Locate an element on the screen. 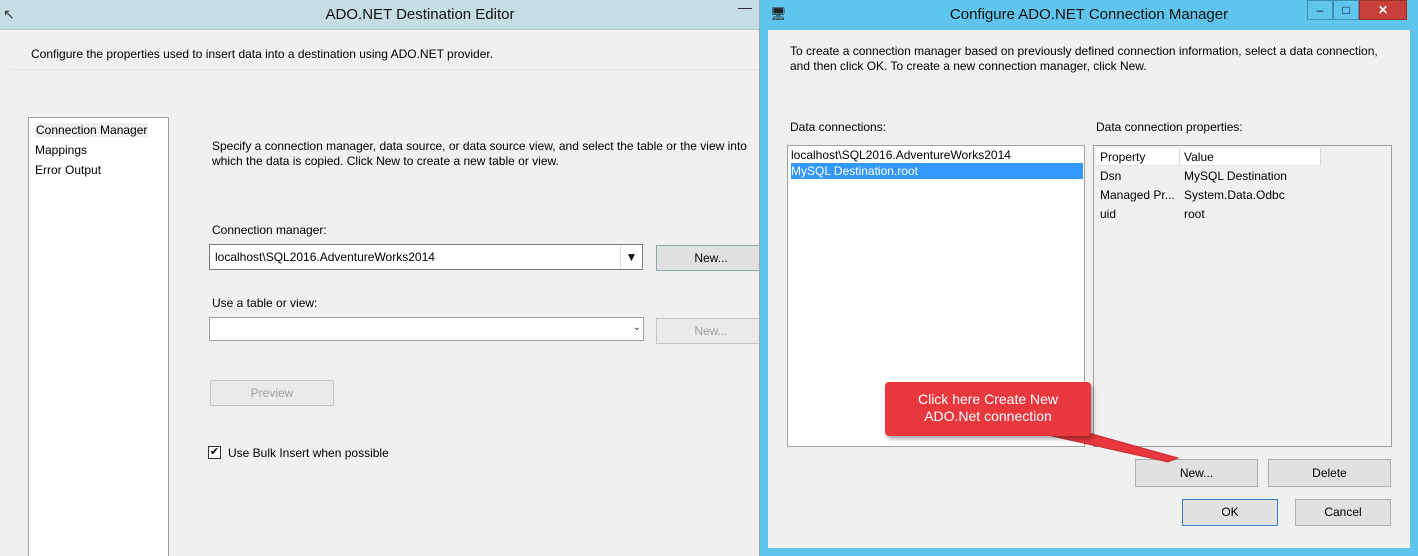  data-connection-properties-label: Data connection properties: is located at coordinates (1169, 127).